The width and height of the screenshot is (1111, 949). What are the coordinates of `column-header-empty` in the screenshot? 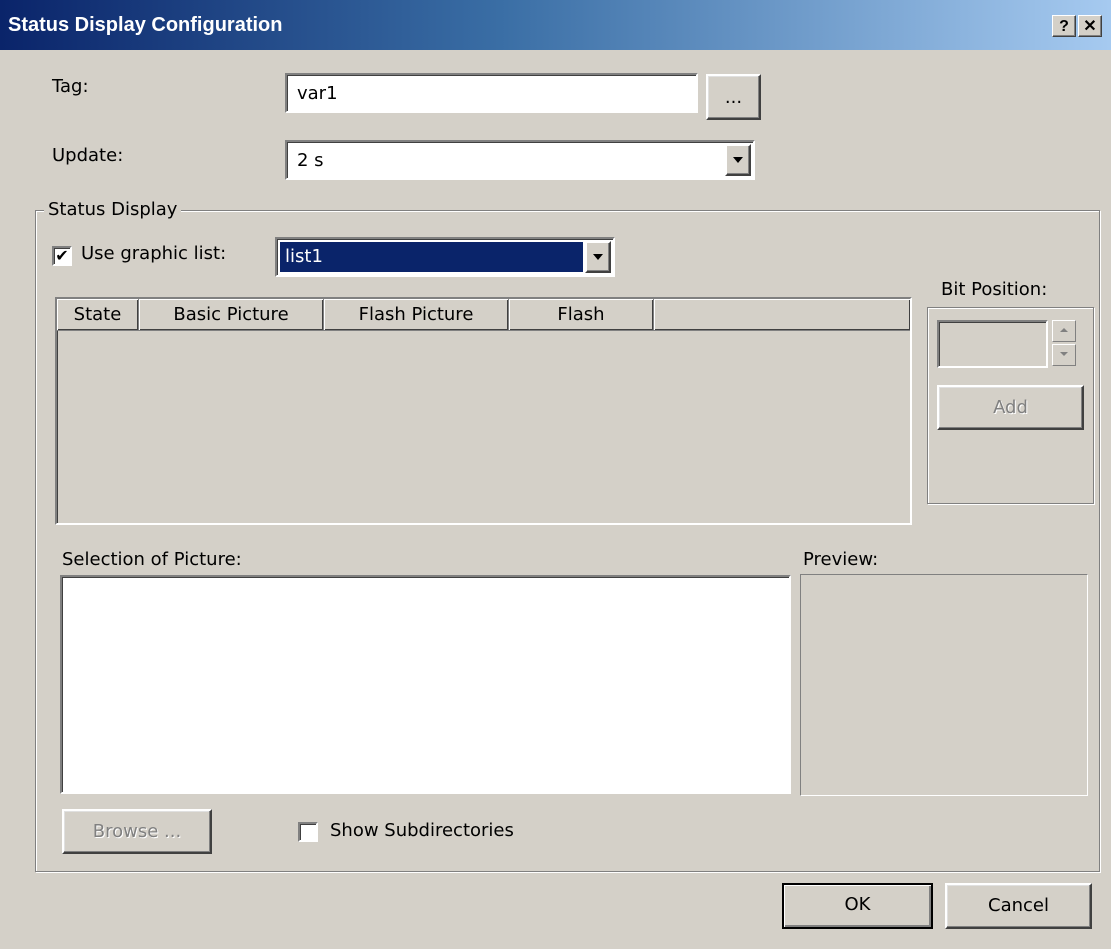 It's located at (782, 315).